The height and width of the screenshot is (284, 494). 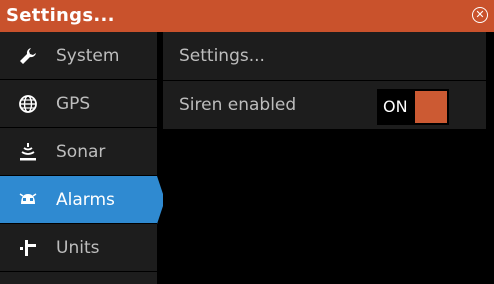 I want to click on toggle-knob, so click(x=431, y=107).